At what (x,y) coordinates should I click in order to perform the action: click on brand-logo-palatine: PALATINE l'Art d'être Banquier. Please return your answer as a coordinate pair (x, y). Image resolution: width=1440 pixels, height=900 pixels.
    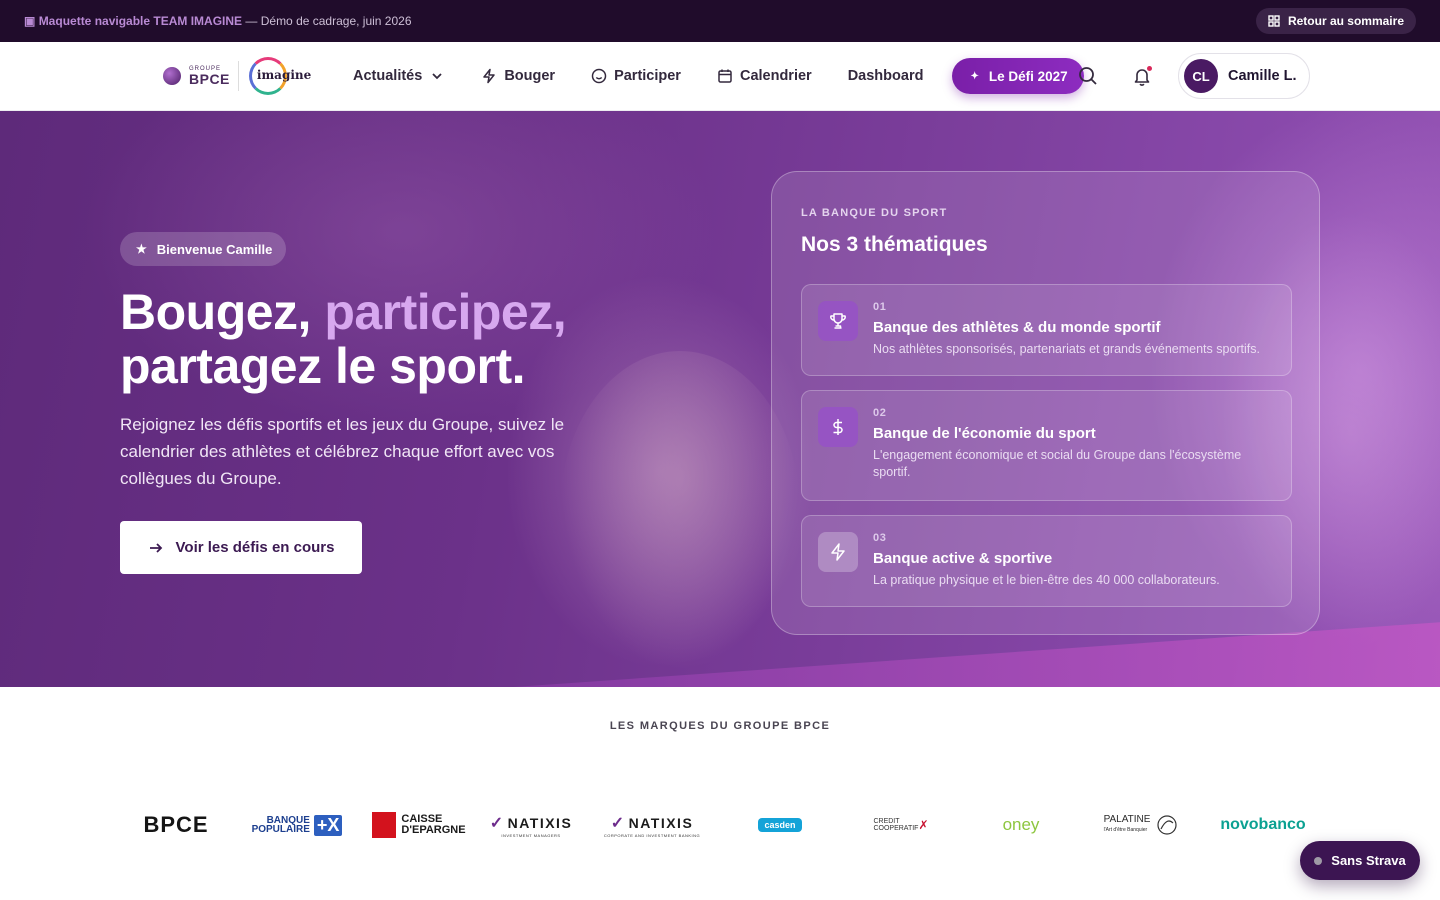
    Looking at the image, I should click on (1142, 825).